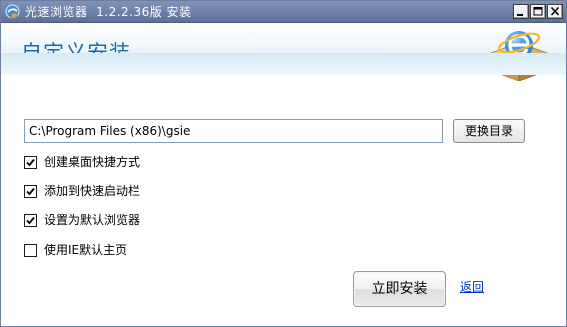  I want to click on close-icon, so click(555, 11).